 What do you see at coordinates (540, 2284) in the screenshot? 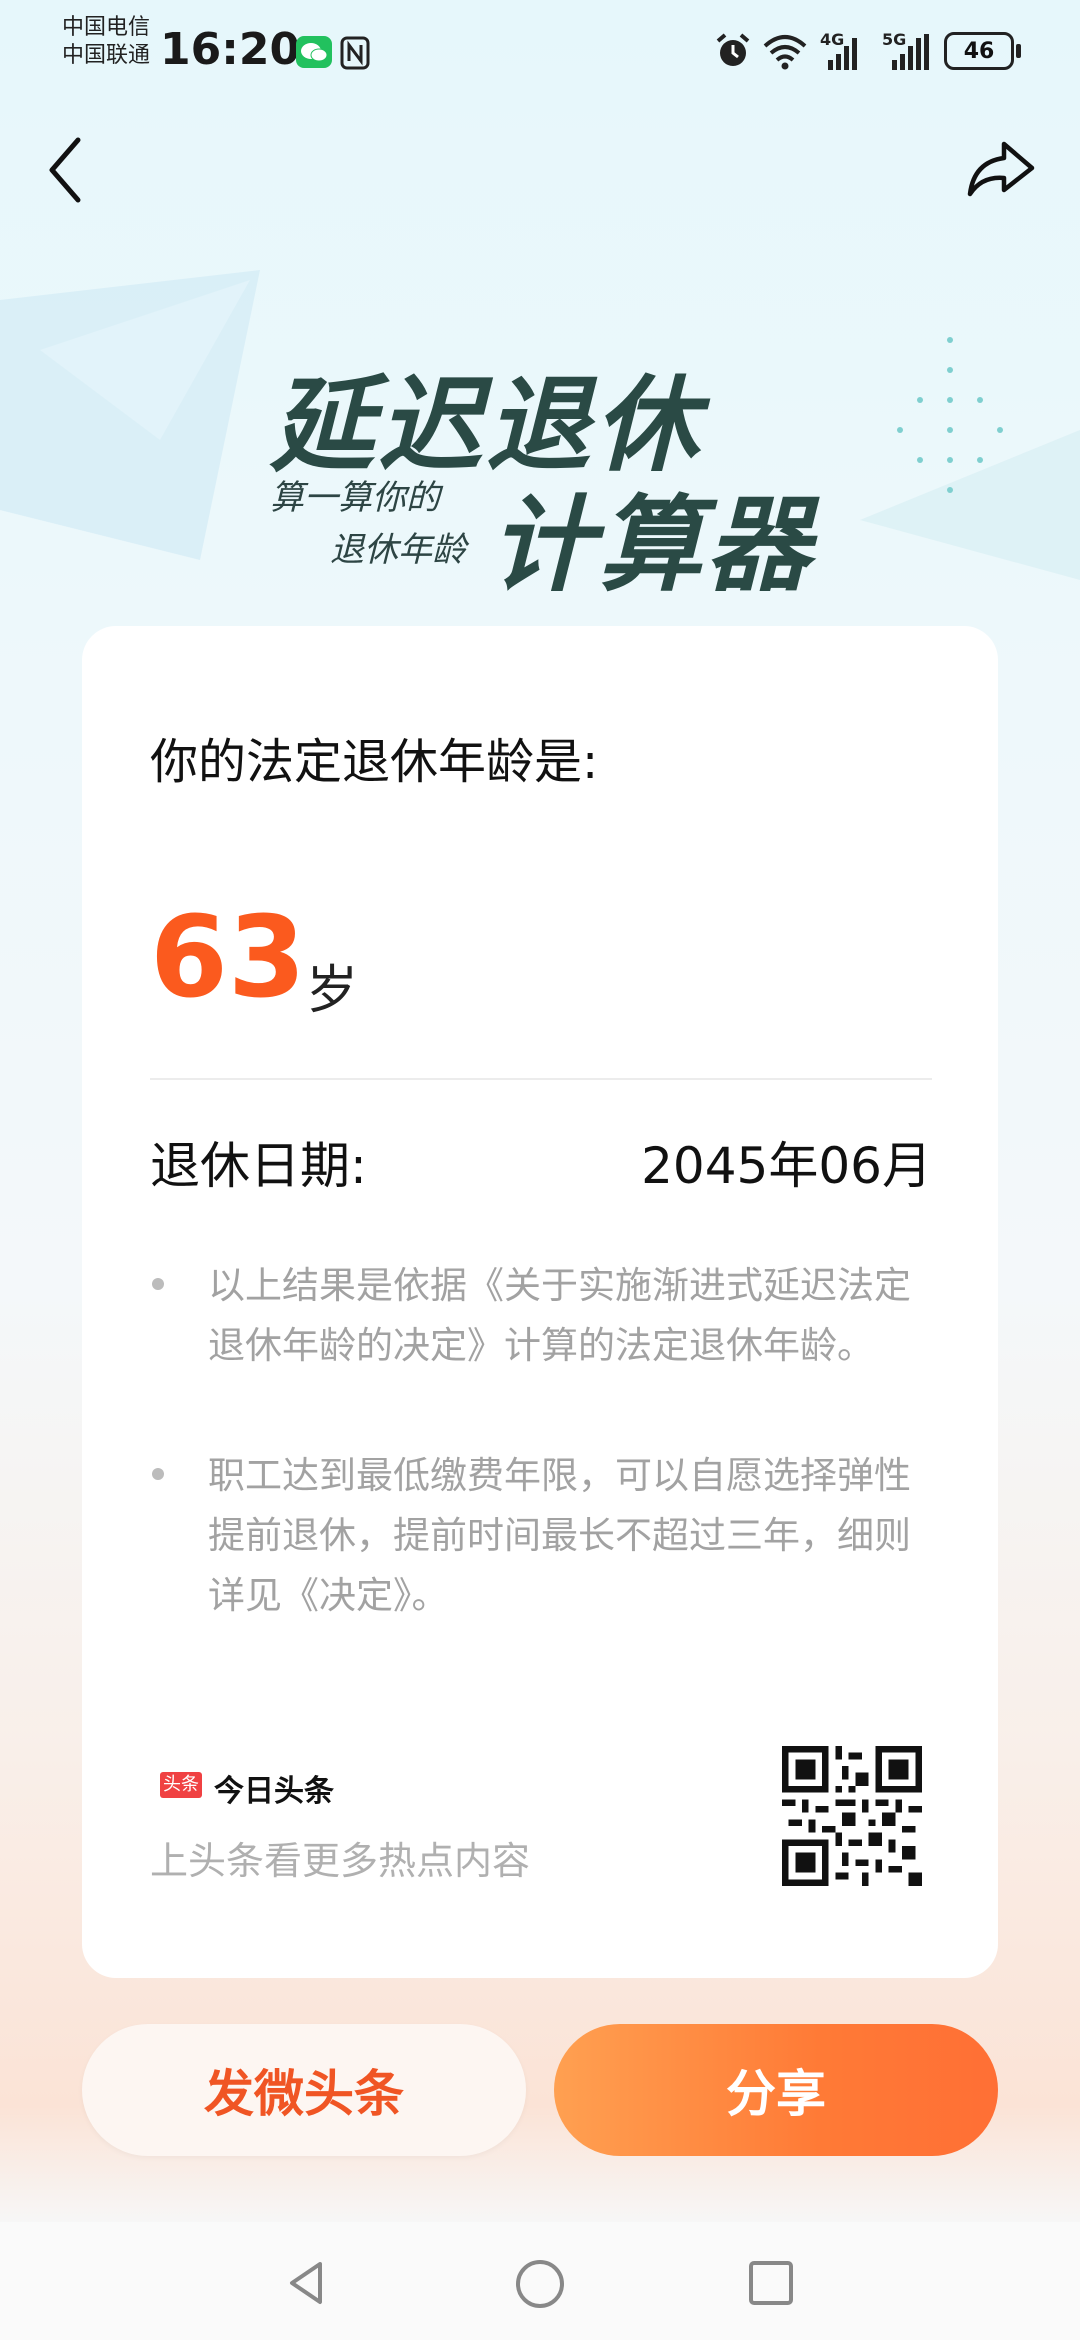
I see `nav-home-icon` at bounding box center [540, 2284].